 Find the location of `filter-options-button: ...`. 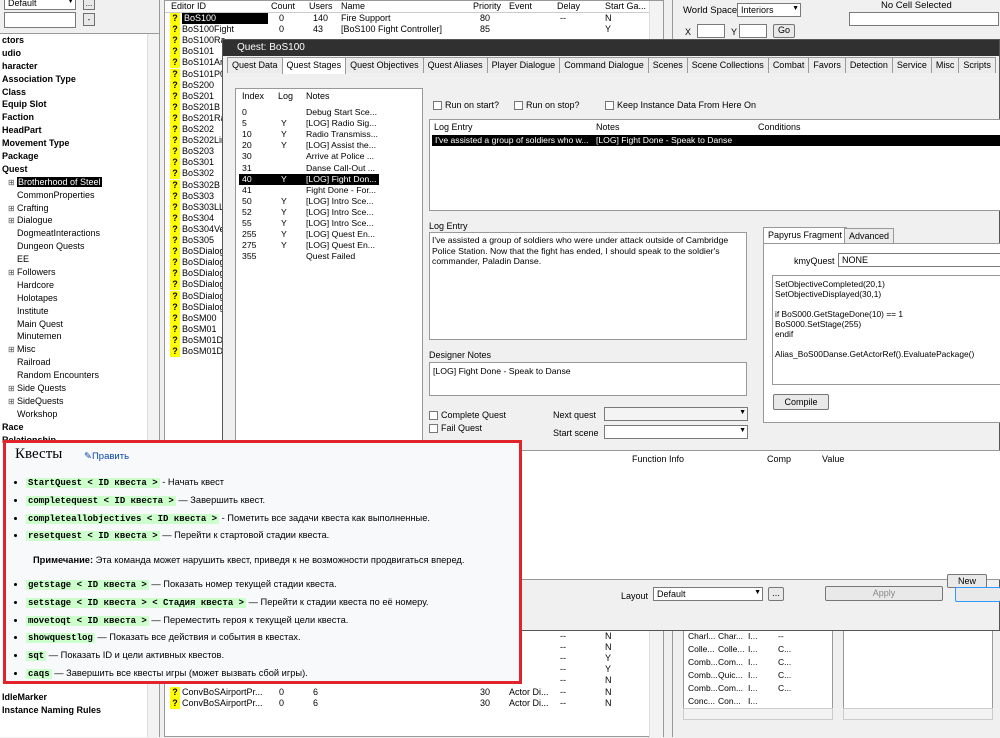

filter-options-button: ... is located at coordinates (89, 5).